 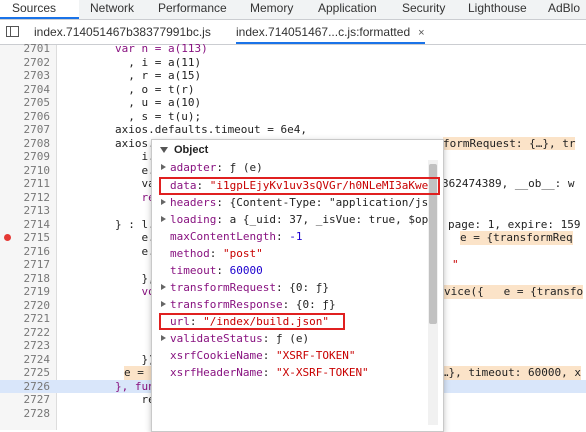 What do you see at coordinates (216, 338) in the screenshot?
I see `property-key: validateStatus` at bounding box center [216, 338].